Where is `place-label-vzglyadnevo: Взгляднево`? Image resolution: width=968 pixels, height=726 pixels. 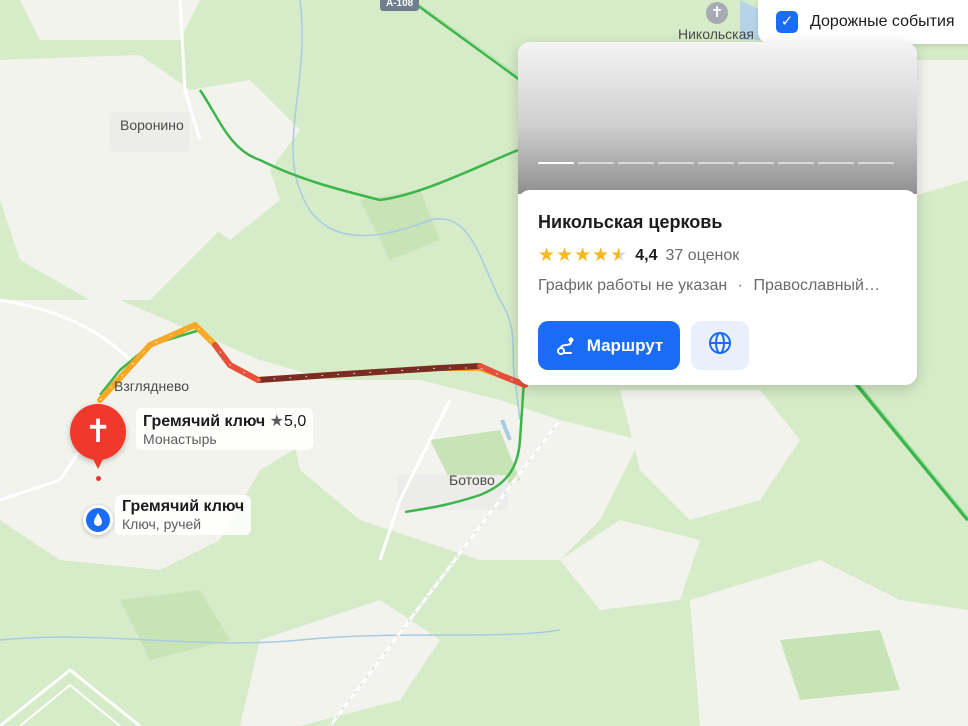 place-label-vzglyadnevo: Взгляднево is located at coordinates (152, 386).